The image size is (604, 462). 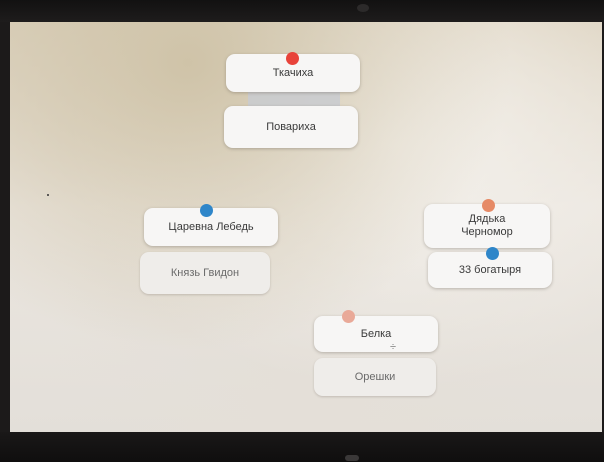 What do you see at coordinates (352, 458) in the screenshot?
I see `monitor-logo-icon` at bounding box center [352, 458].